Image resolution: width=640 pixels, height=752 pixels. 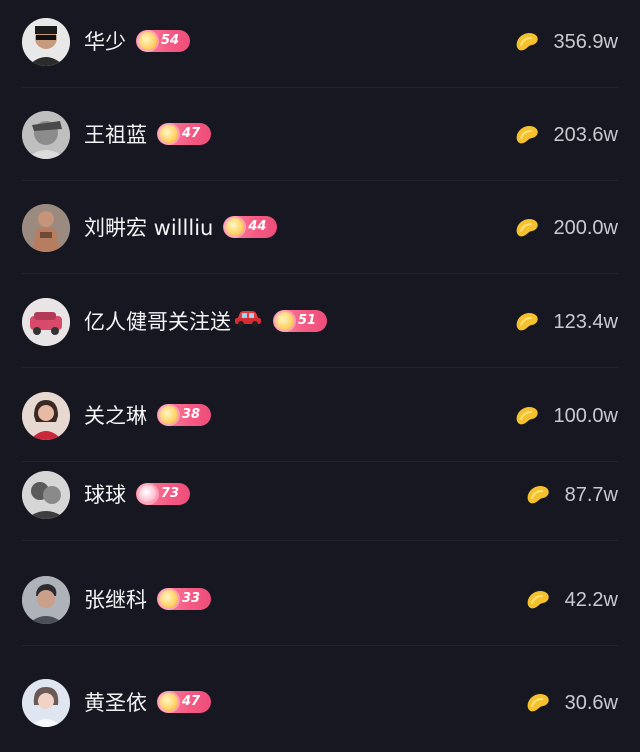 I want to click on fan-level-number: 44, so click(x=257, y=226).